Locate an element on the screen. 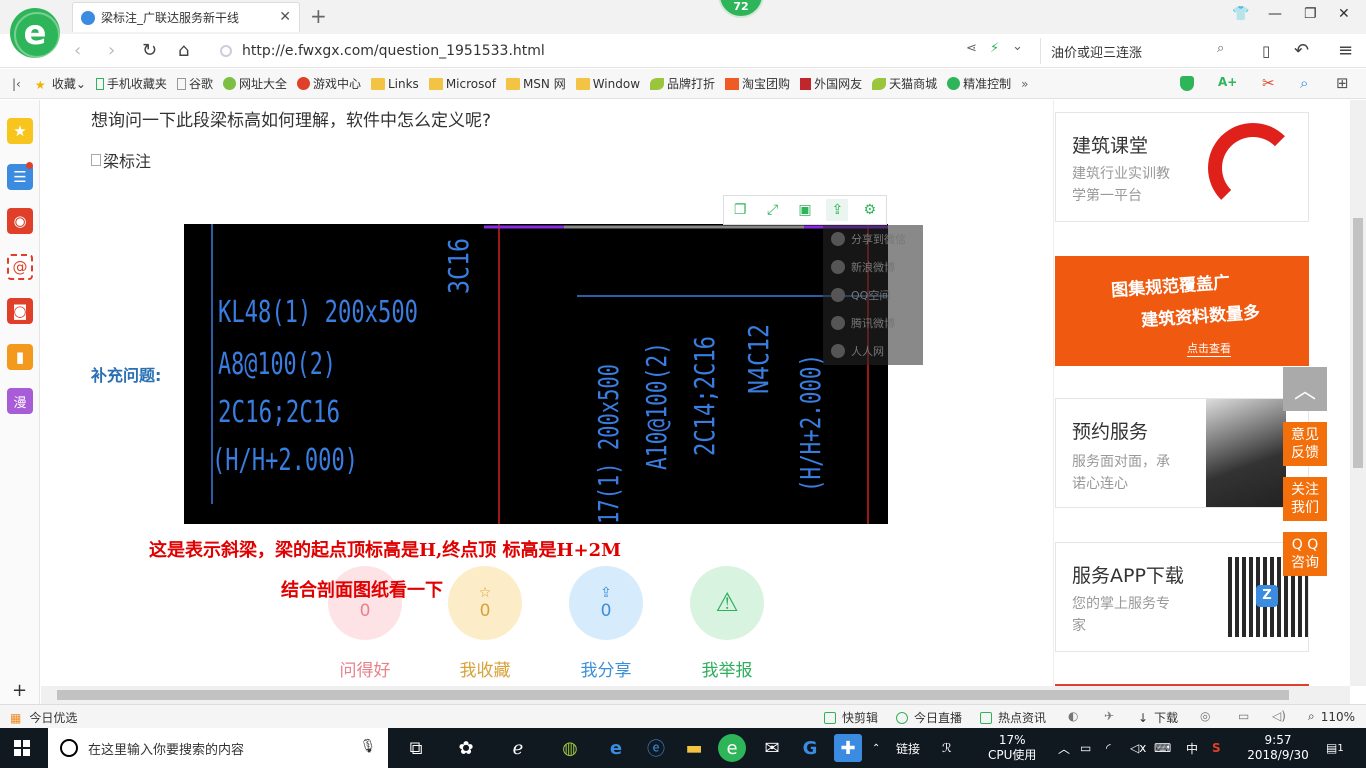 The image size is (1366, 768). banner-atlas: 图集规范覆盖广 建筑资料数量多 点击查看 is located at coordinates (1182, 311).